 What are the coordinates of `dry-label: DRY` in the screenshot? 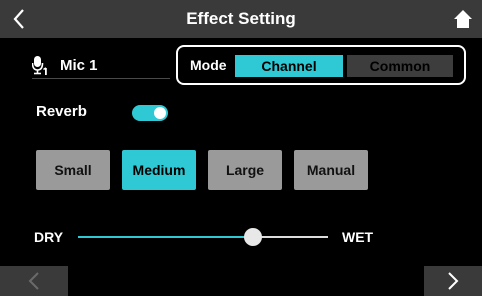 It's located at (49, 237).